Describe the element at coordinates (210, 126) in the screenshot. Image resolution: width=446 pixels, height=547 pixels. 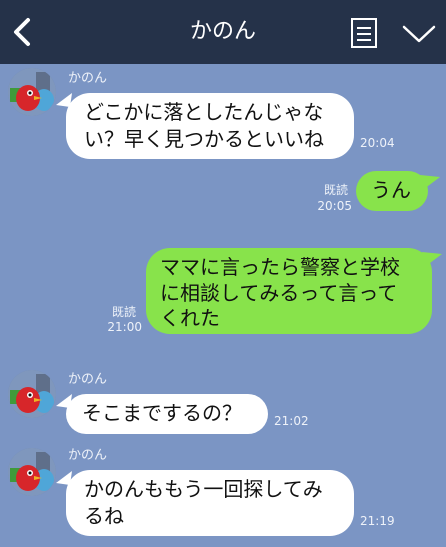
I see `message-bubble: どこかに落としたんじゃな い？早く見つかるといいね` at that location.